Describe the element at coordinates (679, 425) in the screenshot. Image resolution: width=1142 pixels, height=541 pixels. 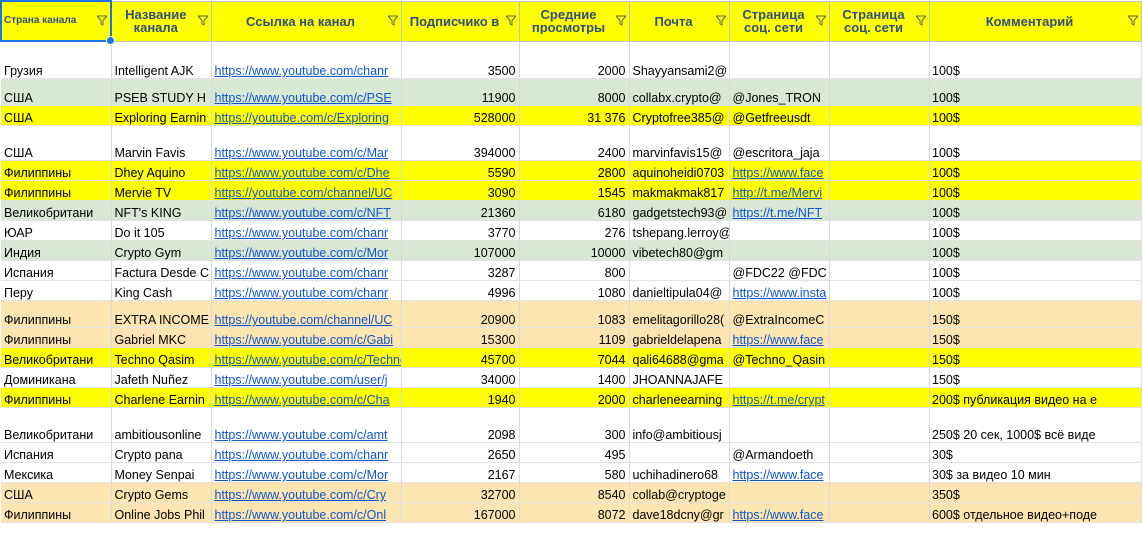
I see `email-cell: info@ambitiousj` at that location.